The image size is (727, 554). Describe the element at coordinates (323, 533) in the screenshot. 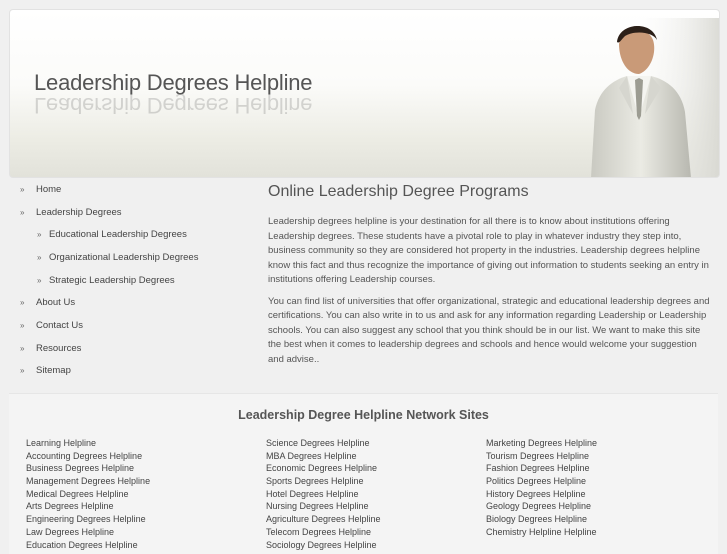

I see `network-link: Telecom Degrees Helpline` at that location.